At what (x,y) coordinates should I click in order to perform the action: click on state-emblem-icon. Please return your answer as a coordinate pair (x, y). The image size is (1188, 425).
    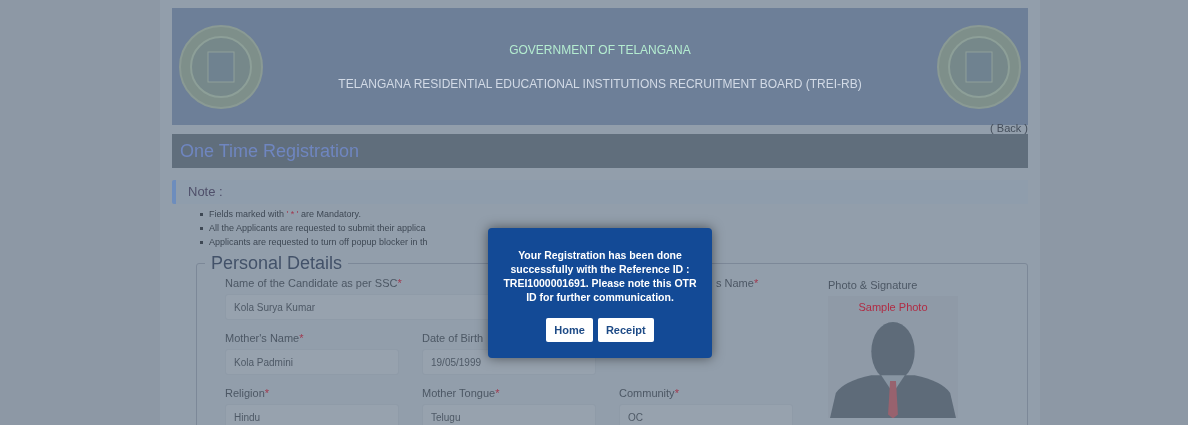
    Looking at the image, I should click on (221, 66).